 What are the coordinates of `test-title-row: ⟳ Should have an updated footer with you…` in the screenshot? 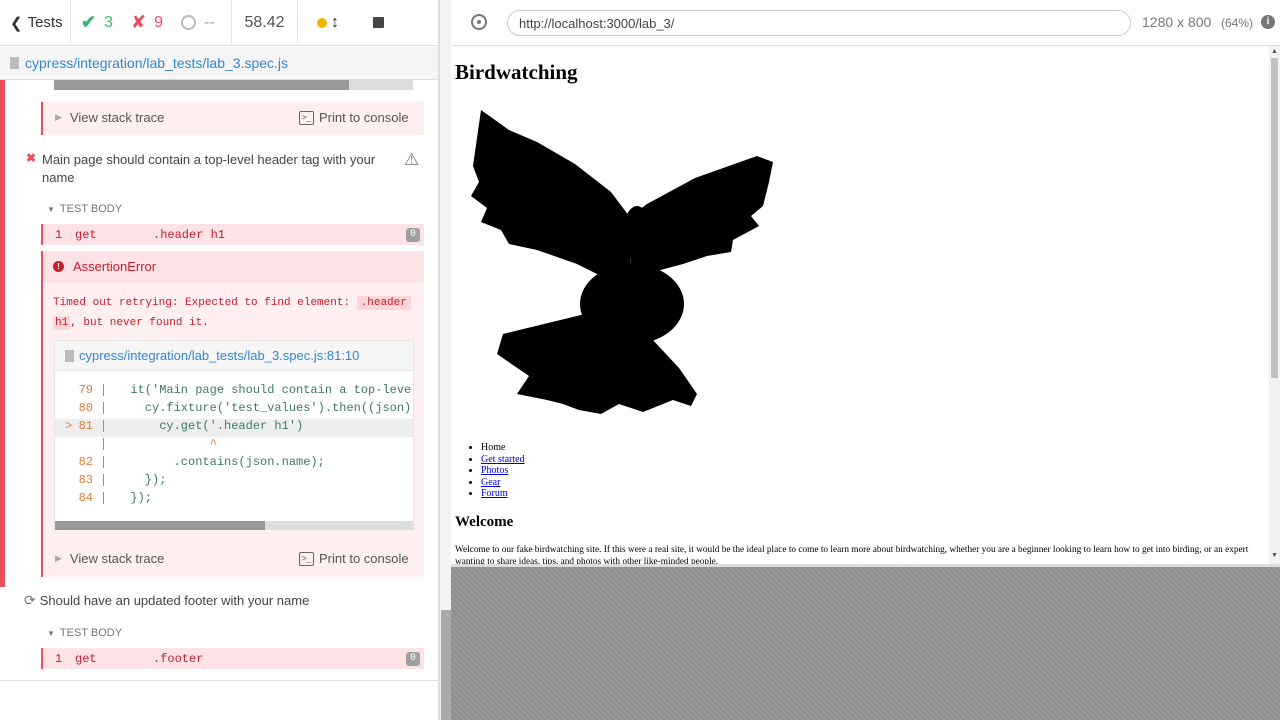 It's located at (224, 600).